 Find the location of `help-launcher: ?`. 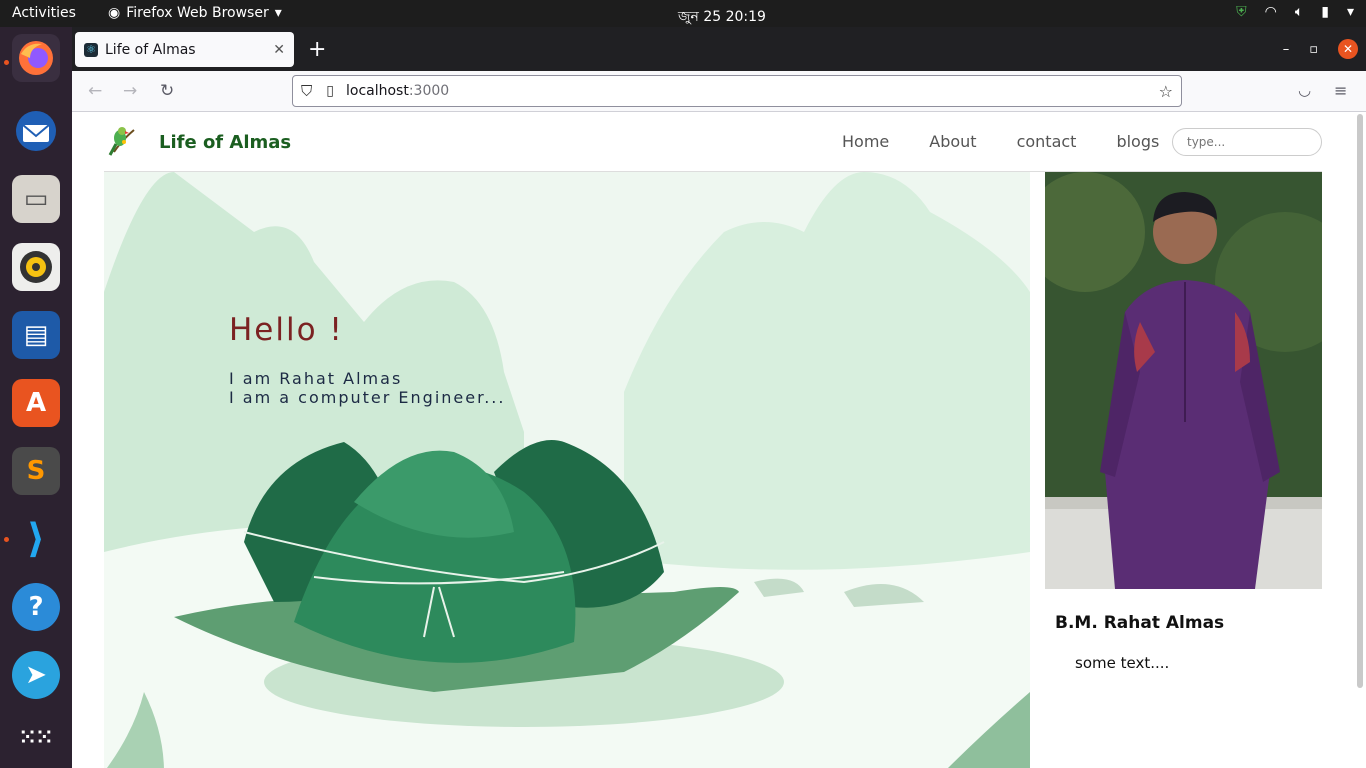

help-launcher: ? is located at coordinates (36, 607).